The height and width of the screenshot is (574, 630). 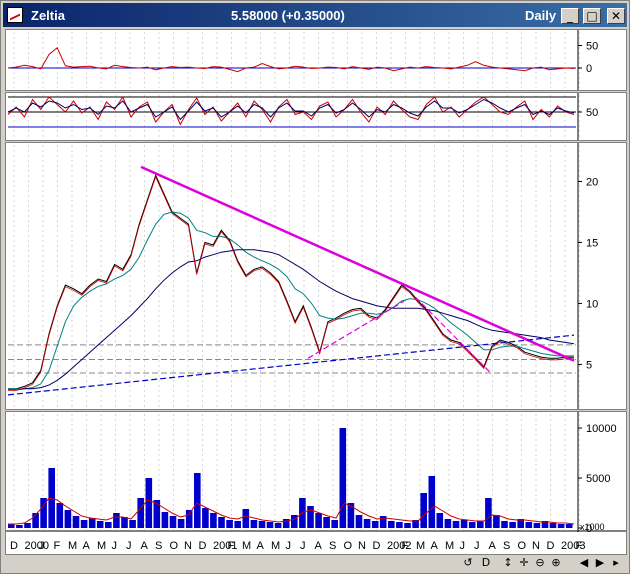 I want to click on end-icon: ▸, so click(x=616, y=563).